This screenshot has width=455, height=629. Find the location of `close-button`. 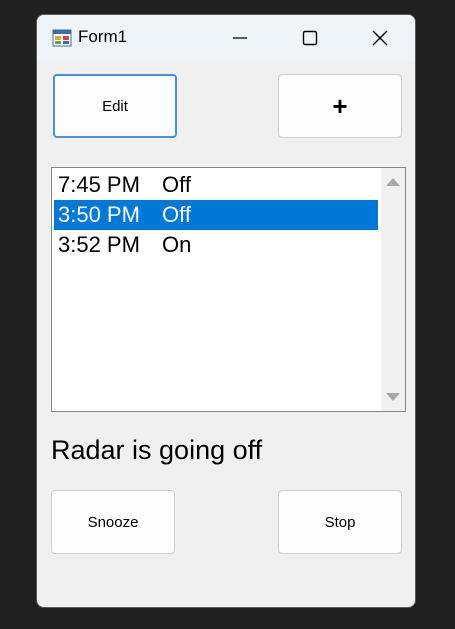

close-button is located at coordinates (380, 38).